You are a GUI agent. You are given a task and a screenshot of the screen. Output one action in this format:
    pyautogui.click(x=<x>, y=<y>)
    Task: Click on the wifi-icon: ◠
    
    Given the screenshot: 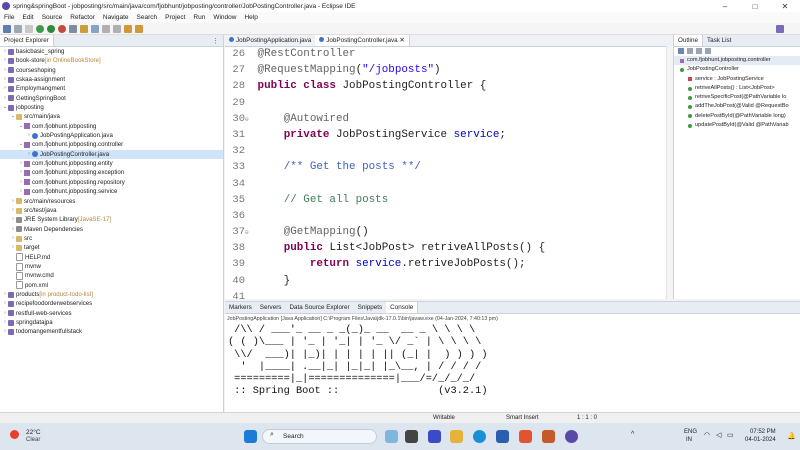 What is the action you would take?
    pyautogui.click(x=707, y=435)
    